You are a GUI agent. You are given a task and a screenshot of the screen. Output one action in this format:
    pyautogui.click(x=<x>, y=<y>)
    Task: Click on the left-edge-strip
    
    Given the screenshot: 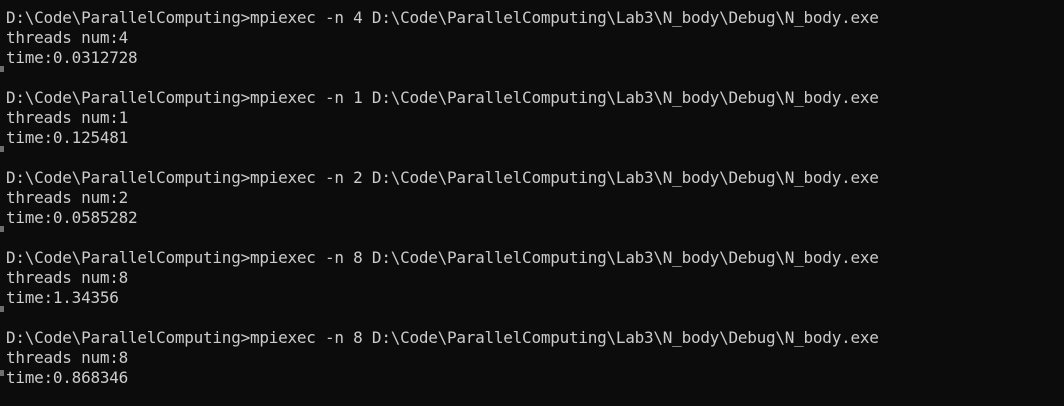 What is the action you would take?
    pyautogui.click(x=2, y=203)
    